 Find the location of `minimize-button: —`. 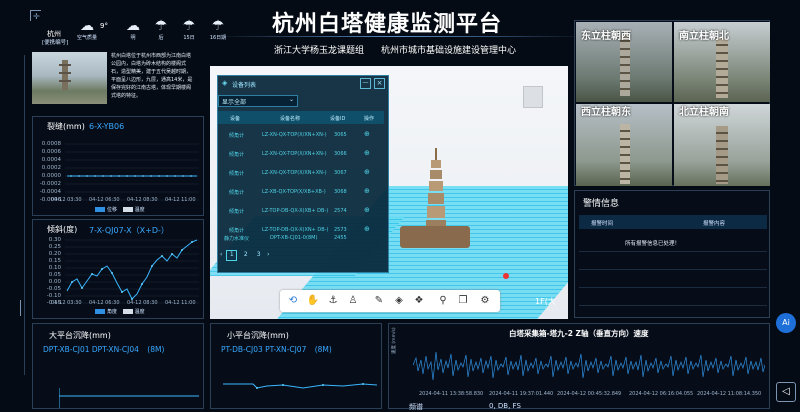

minimize-button: — is located at coordinates (365, 83).